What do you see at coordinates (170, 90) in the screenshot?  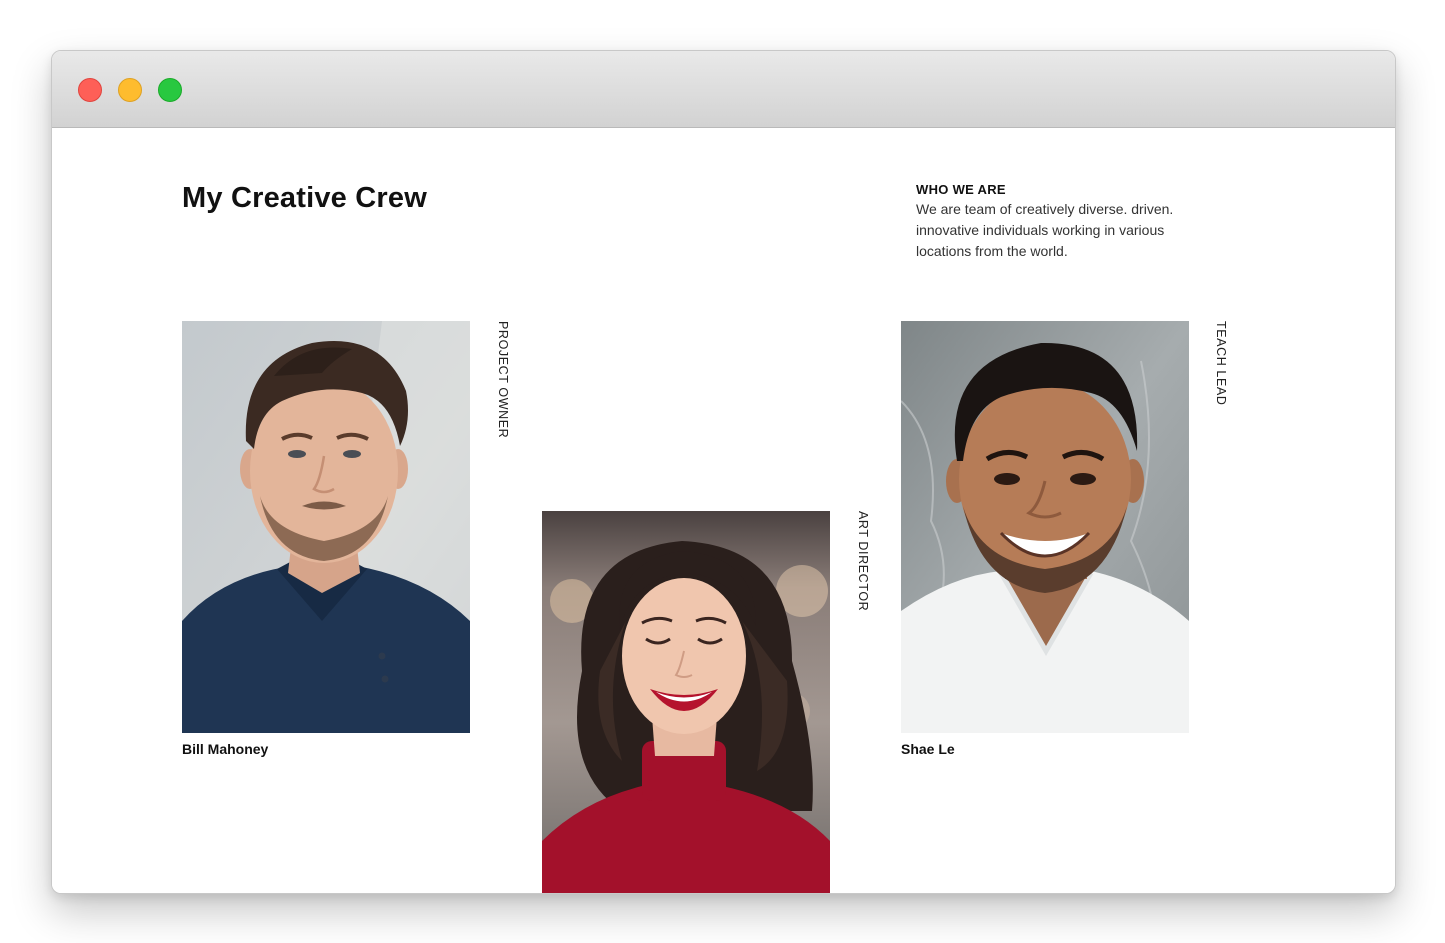 I see `maximize-window-button` at bounding box center [170, 90].